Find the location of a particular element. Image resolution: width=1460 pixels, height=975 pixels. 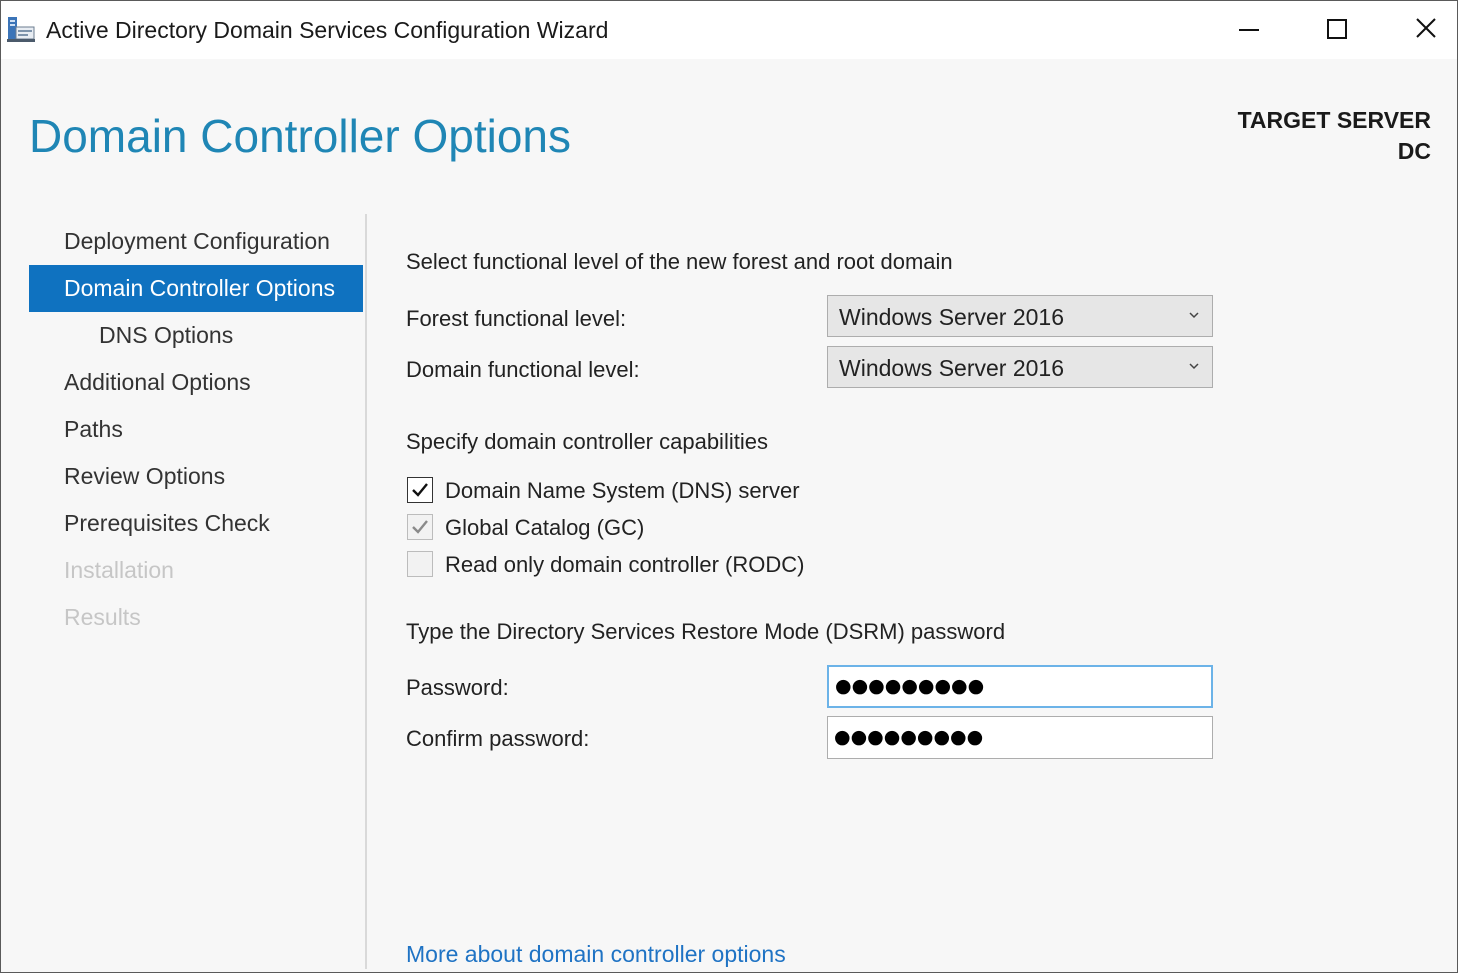

dns-server-checkbox is located at coordinates (420, 490).